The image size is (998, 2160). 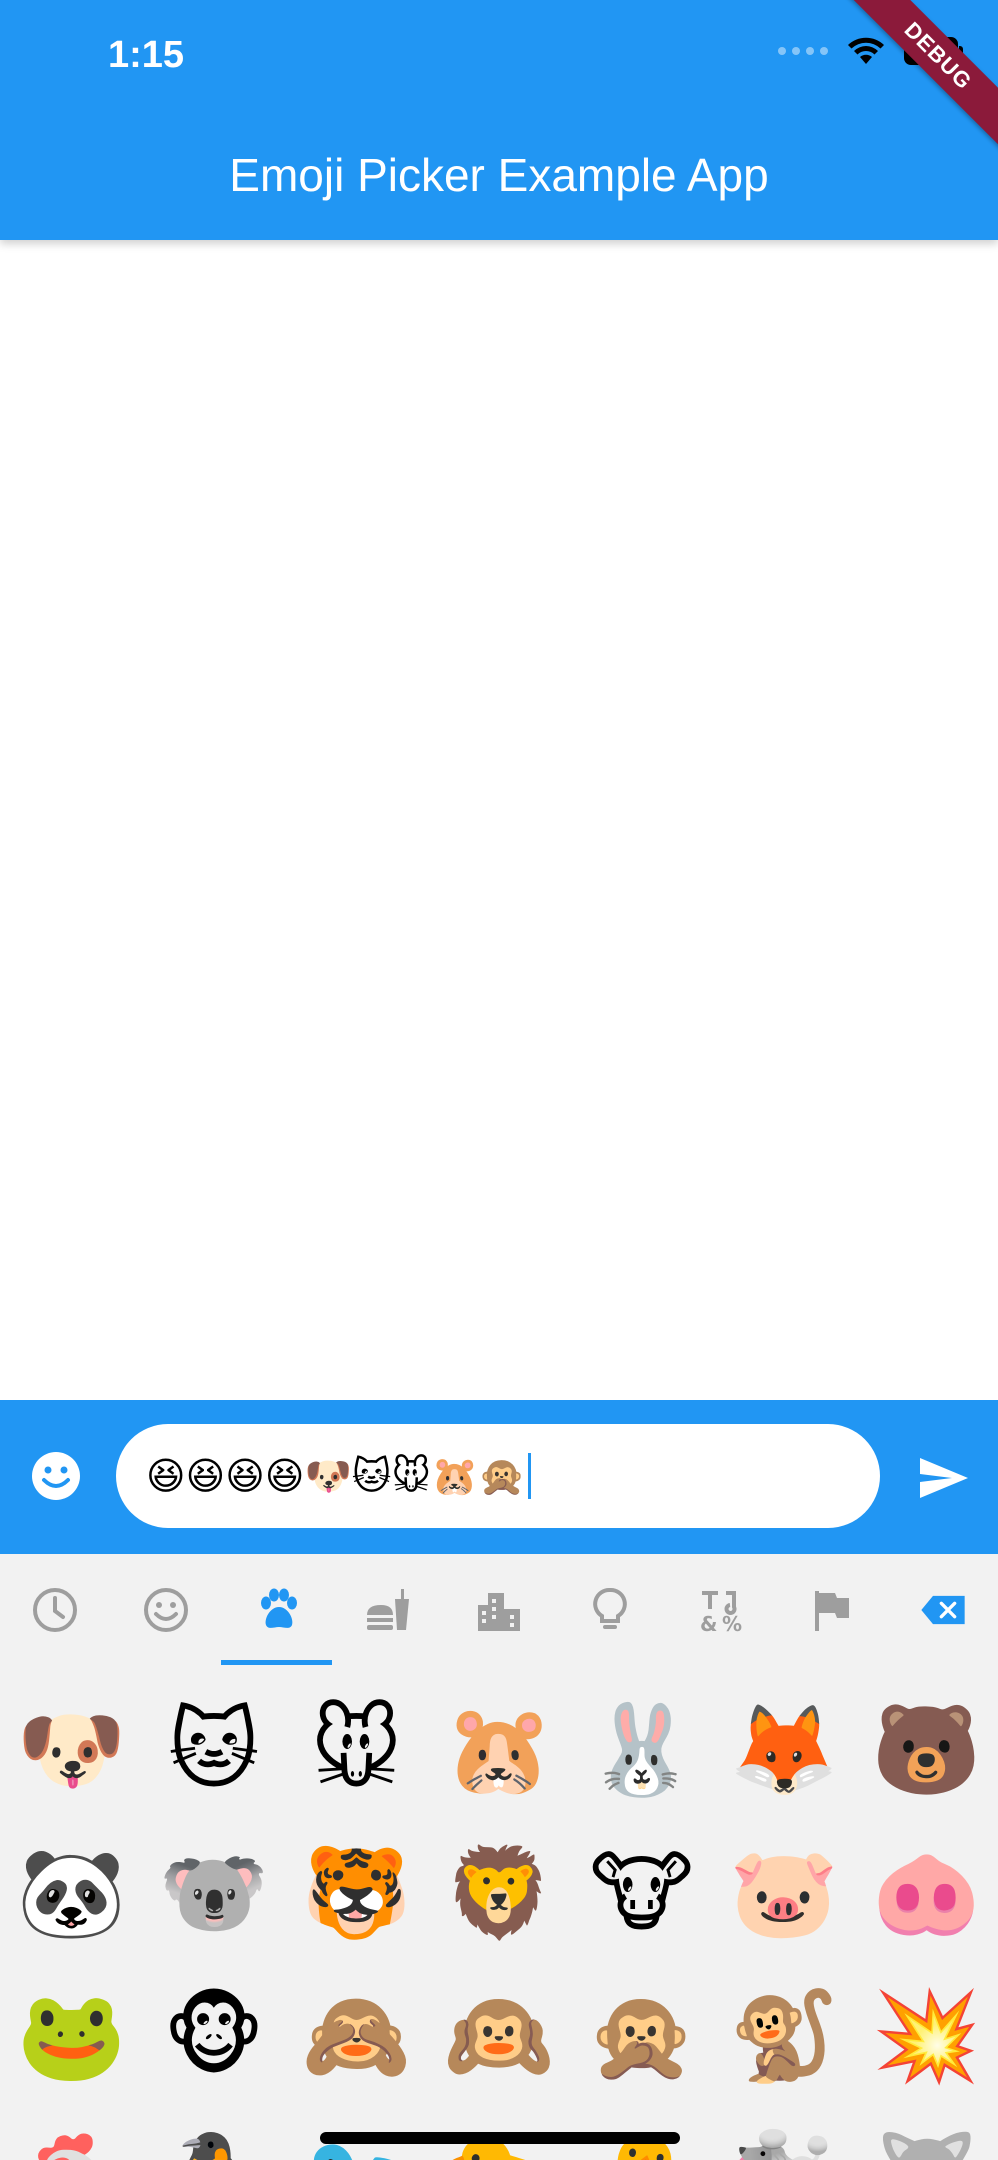 What do you see at coordinates (71, 1749) in the screenshot?
I see `emoji-cell: 🐶` at bounding box center [71, 1749].